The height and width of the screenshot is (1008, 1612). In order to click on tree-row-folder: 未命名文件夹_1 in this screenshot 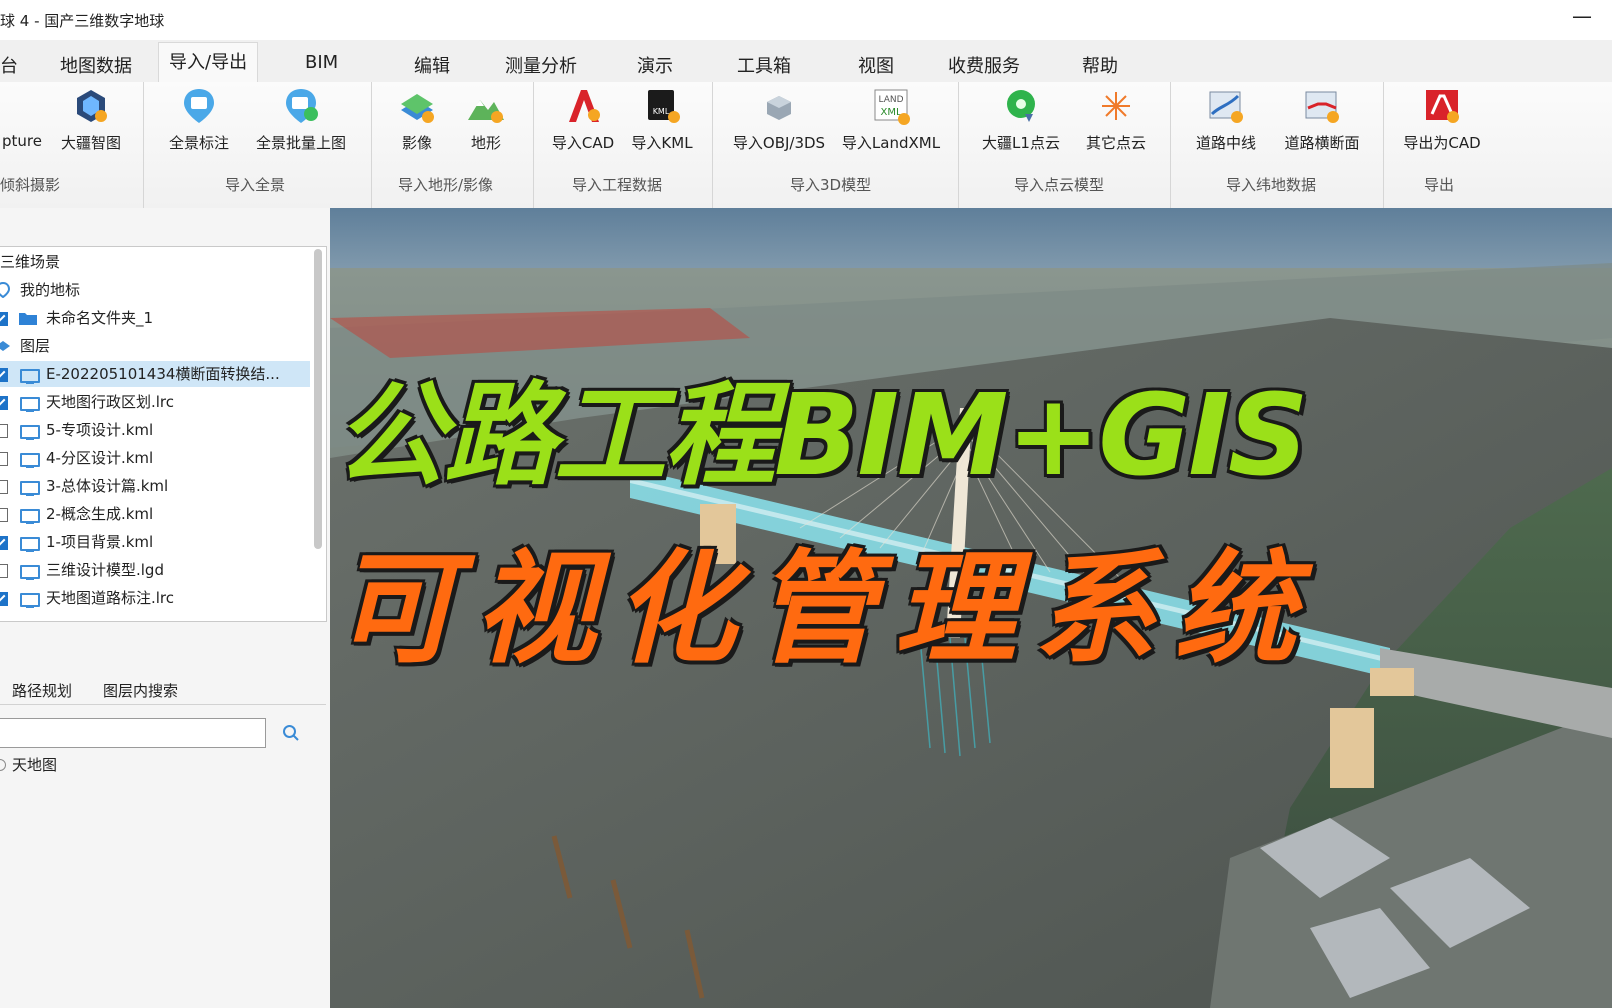, I will do `click(155, 318)`.